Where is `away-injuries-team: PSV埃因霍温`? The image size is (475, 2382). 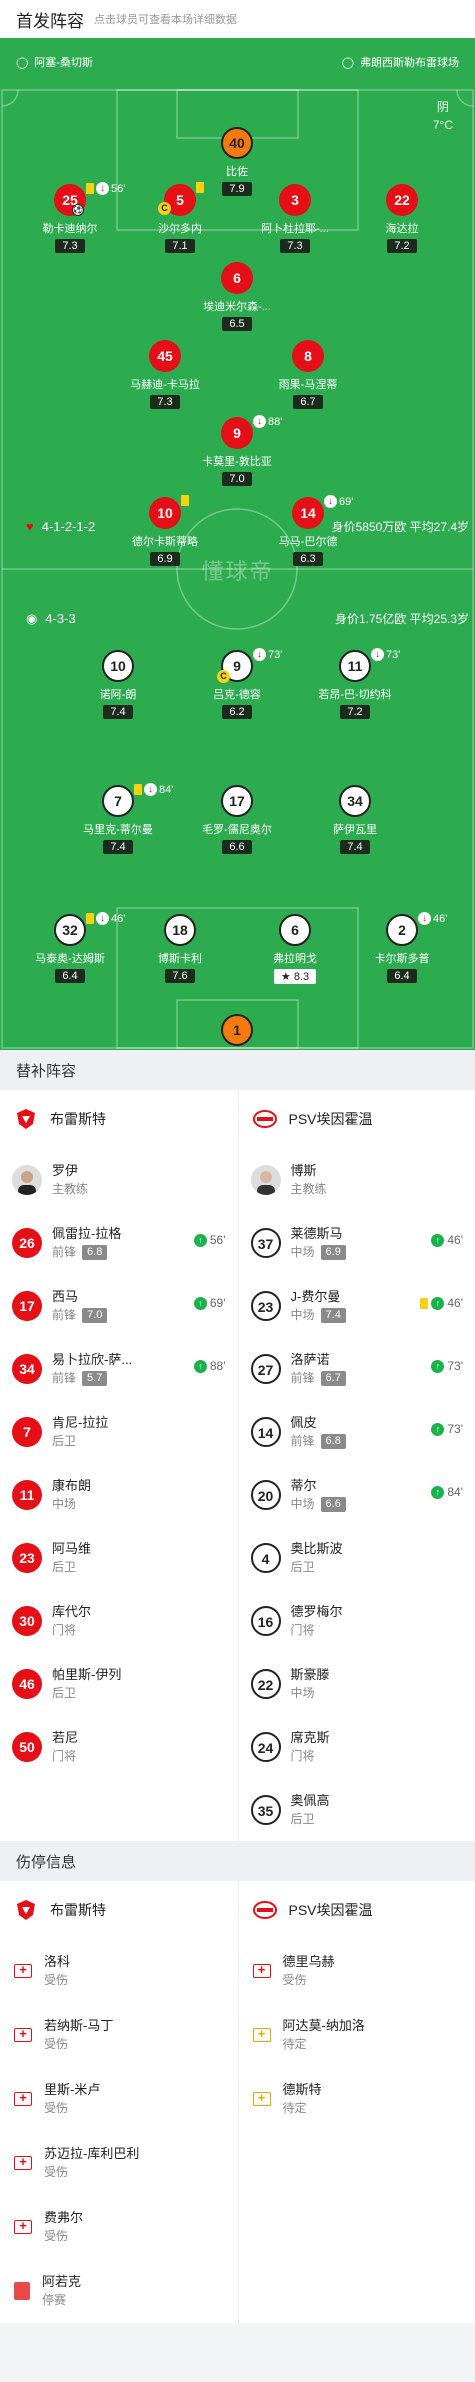
away-injuries-team: PSV埃因霍温 is located at coordinates (357, 1910).